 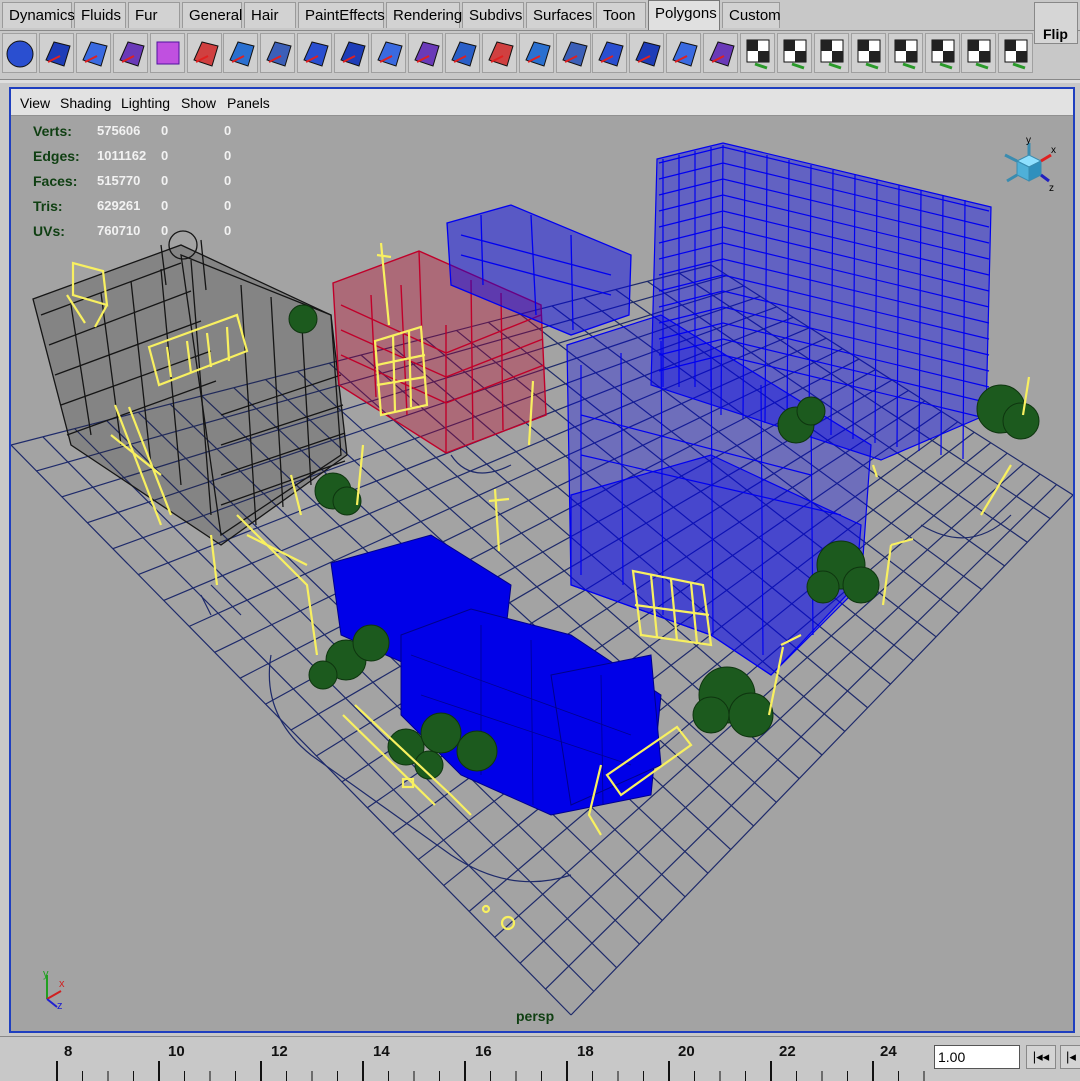 What do you see at coordinates (315, 53) in the screenshot?
I see `smooth-icon` at bounding box center [315, 53].